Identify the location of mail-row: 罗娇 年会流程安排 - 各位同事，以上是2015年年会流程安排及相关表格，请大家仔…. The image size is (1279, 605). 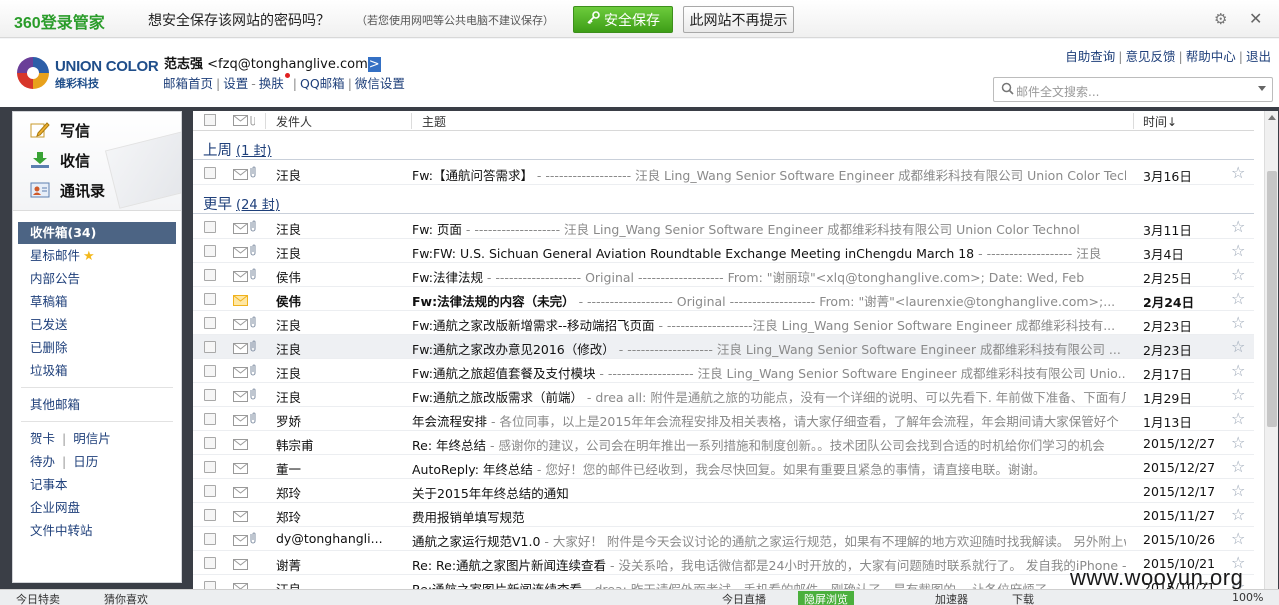
(723, 419).